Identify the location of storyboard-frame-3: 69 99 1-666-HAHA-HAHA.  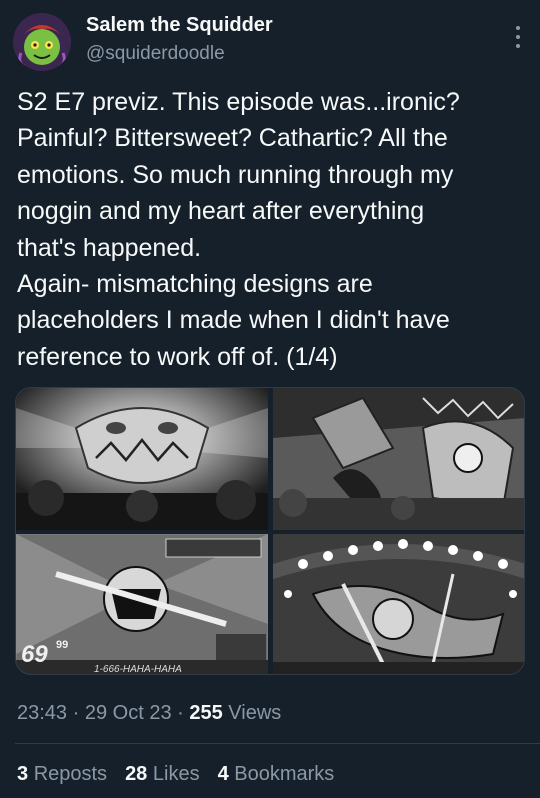
(142, 604).